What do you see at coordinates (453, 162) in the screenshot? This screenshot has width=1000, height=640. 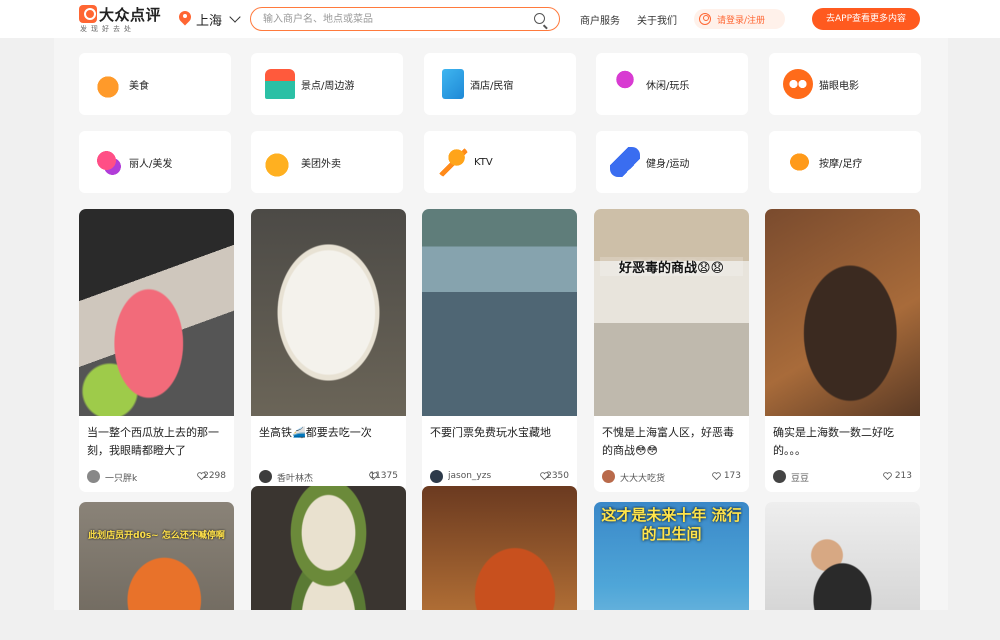 I see `microphone-icon` at bounding box center [453, 162].